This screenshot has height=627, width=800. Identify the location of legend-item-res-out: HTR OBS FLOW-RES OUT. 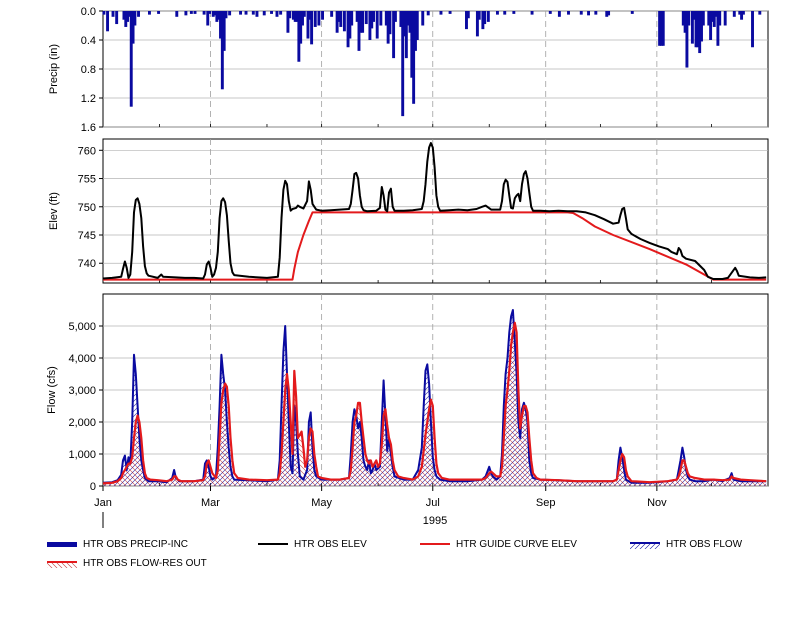
(127, 563).